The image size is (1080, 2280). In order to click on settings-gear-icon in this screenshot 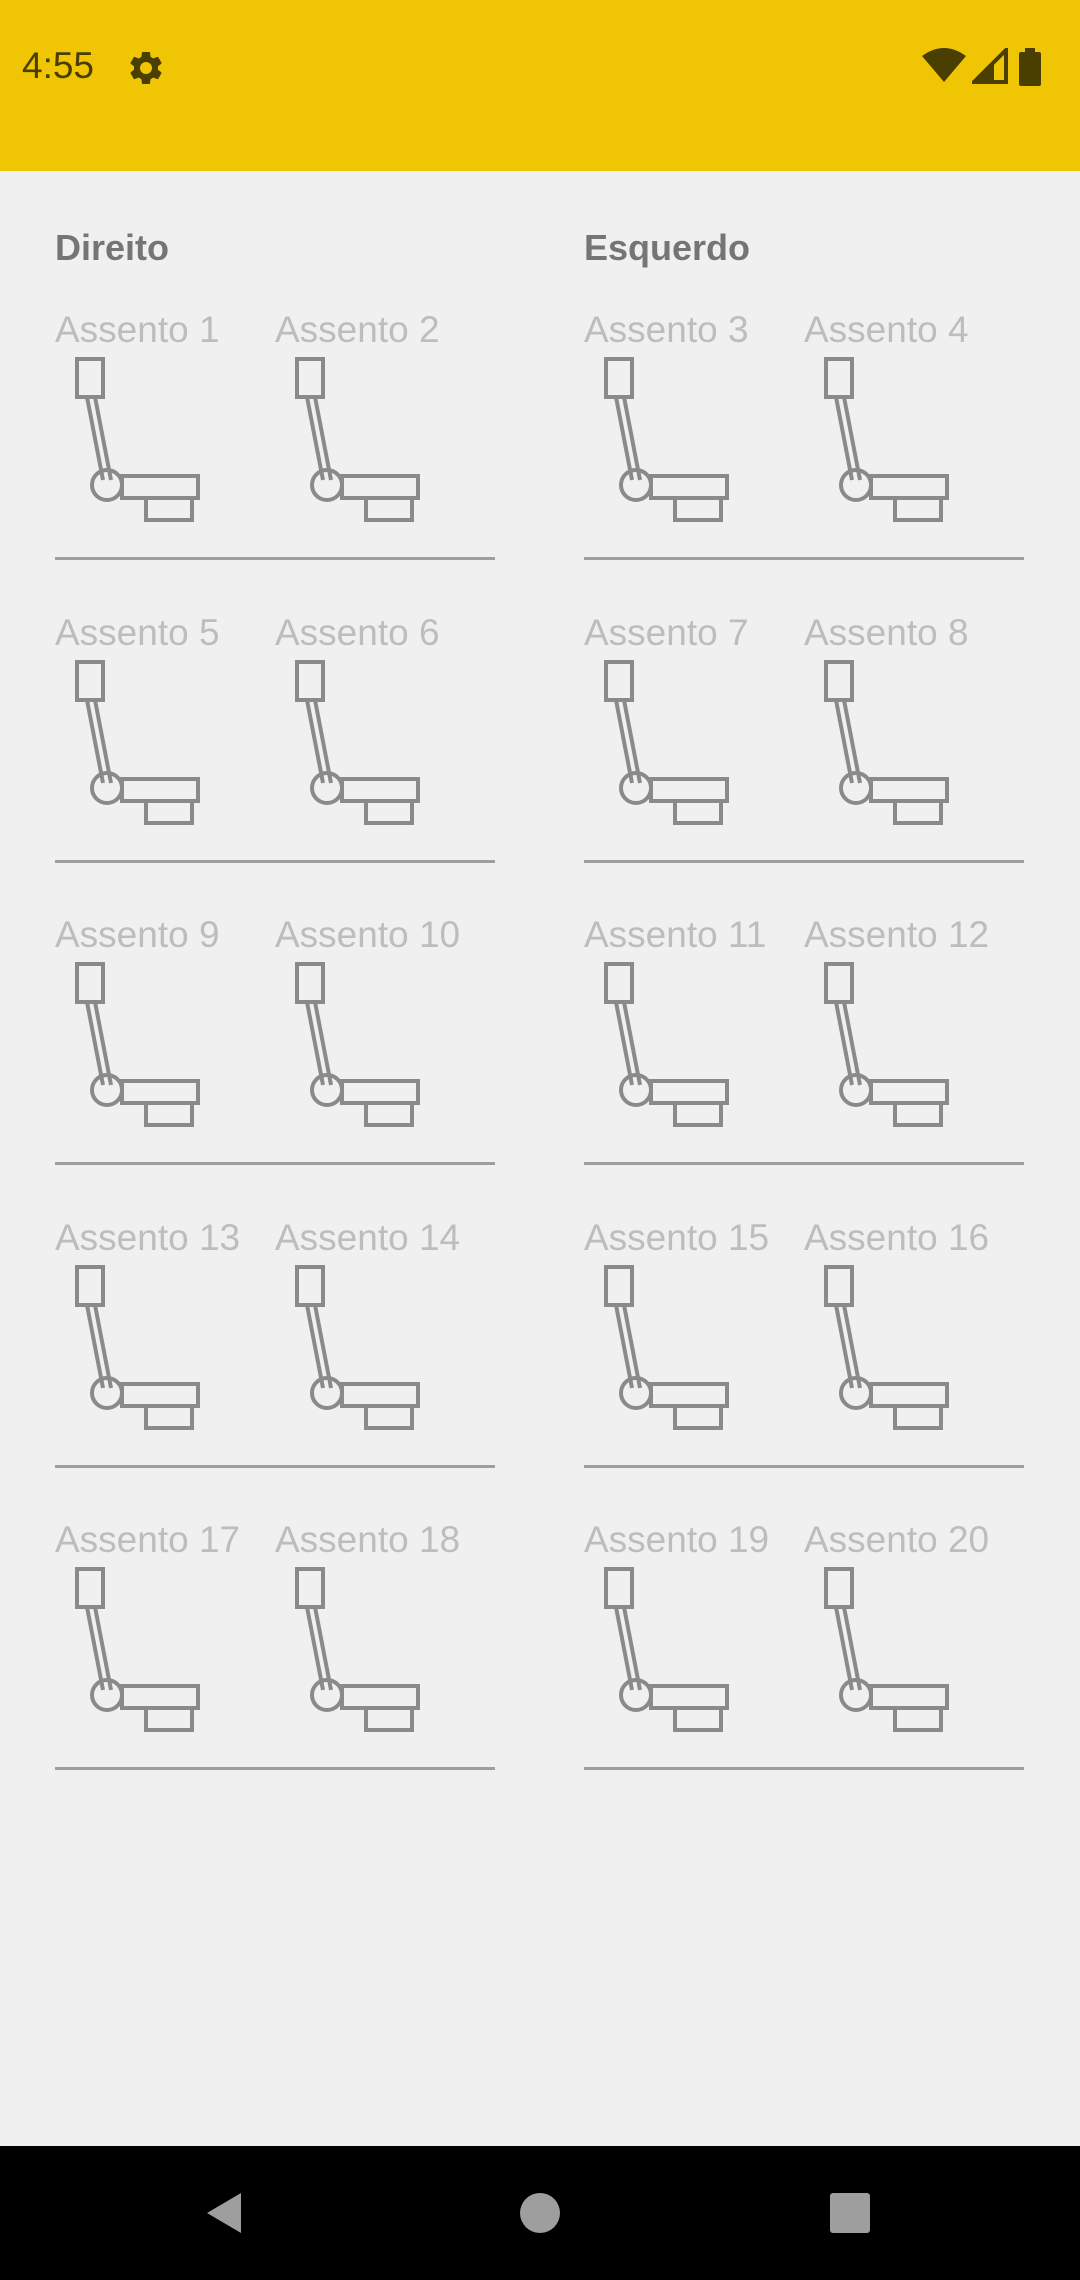, I will do `click(146, 67)`.